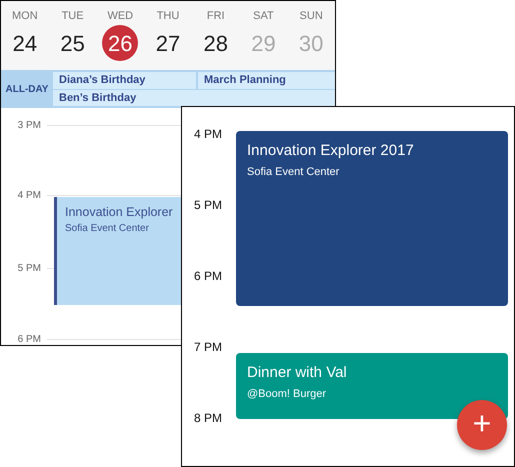  Describe the element at coordinates (266, 80) in the screenshot. I see `all-day-event: March Planning` at that location.